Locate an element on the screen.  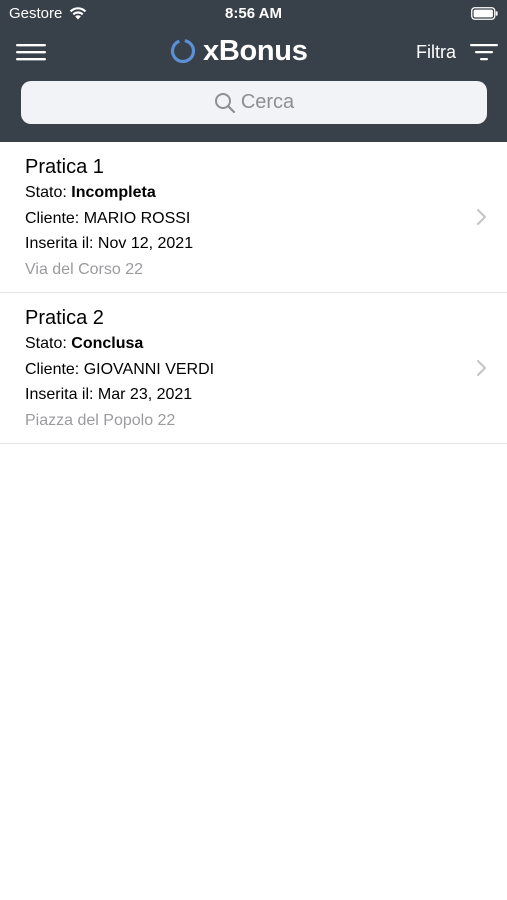
item-address: Via del Corso 22 is located at coordinates (84, 269).